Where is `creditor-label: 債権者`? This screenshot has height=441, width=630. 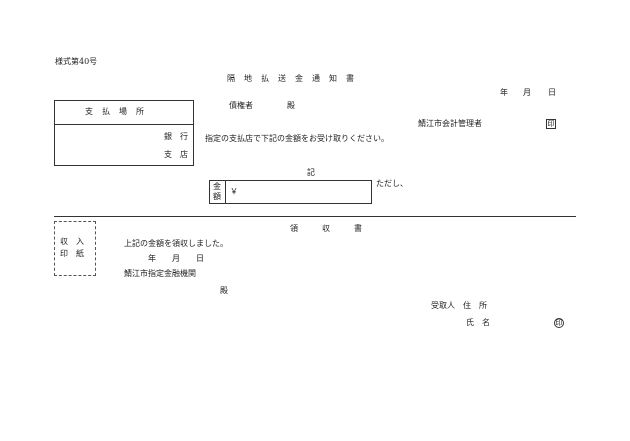
creditor-label: 債権者 is located at coordinates (241, 105).